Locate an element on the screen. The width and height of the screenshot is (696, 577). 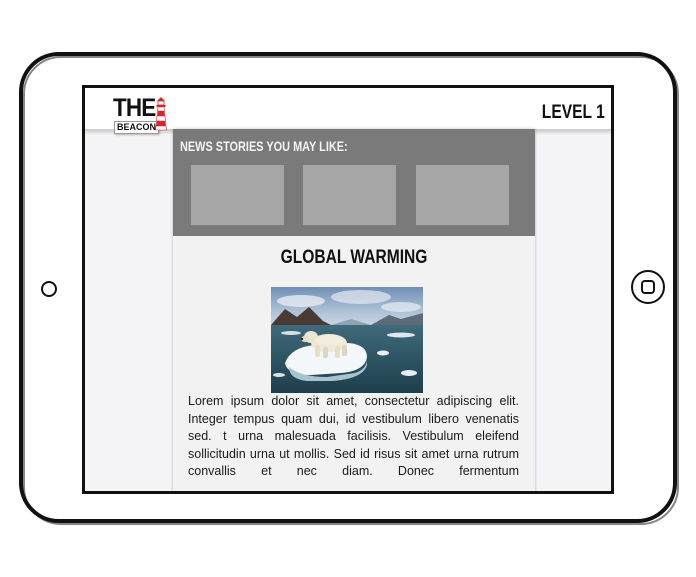
recommended-stories-panel: NEWS STORIES YOU MAY LIKE: is located at coordinates (354, 182).